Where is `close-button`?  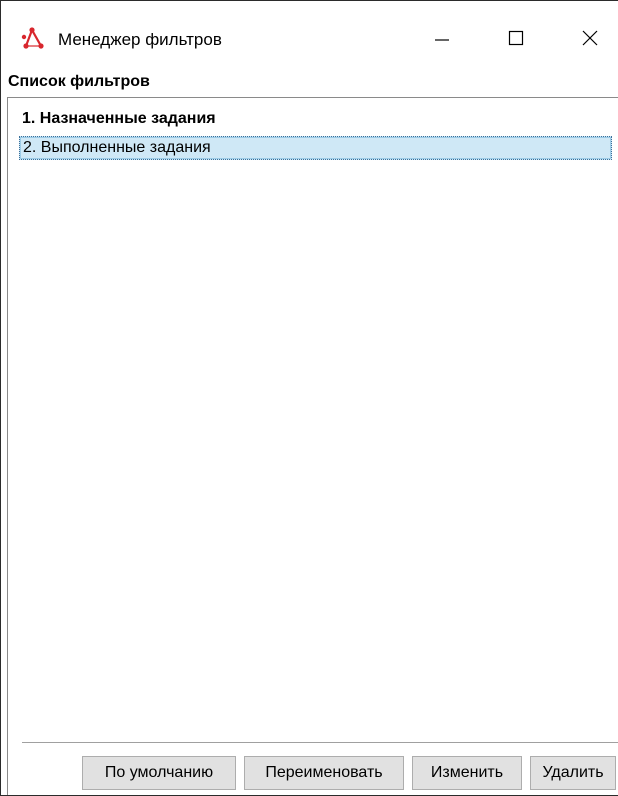 close-button is located at coordinates (590, 38).